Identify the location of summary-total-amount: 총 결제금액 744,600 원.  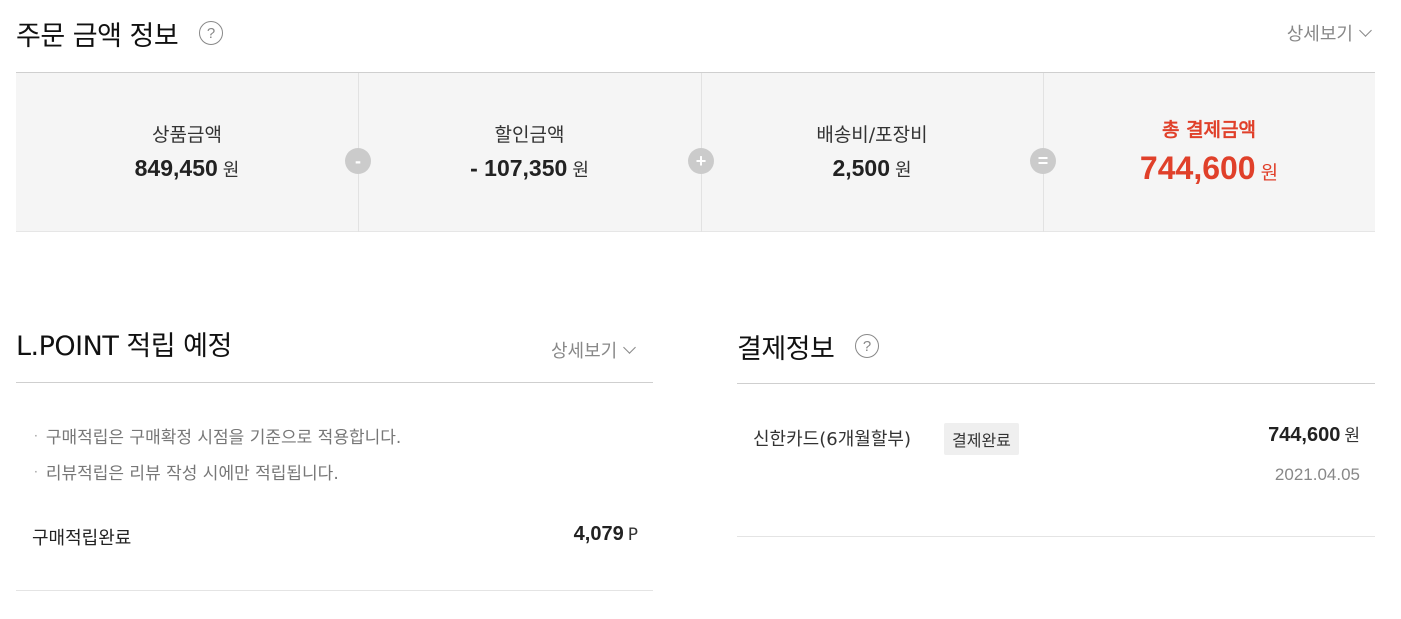
(1209, 152).